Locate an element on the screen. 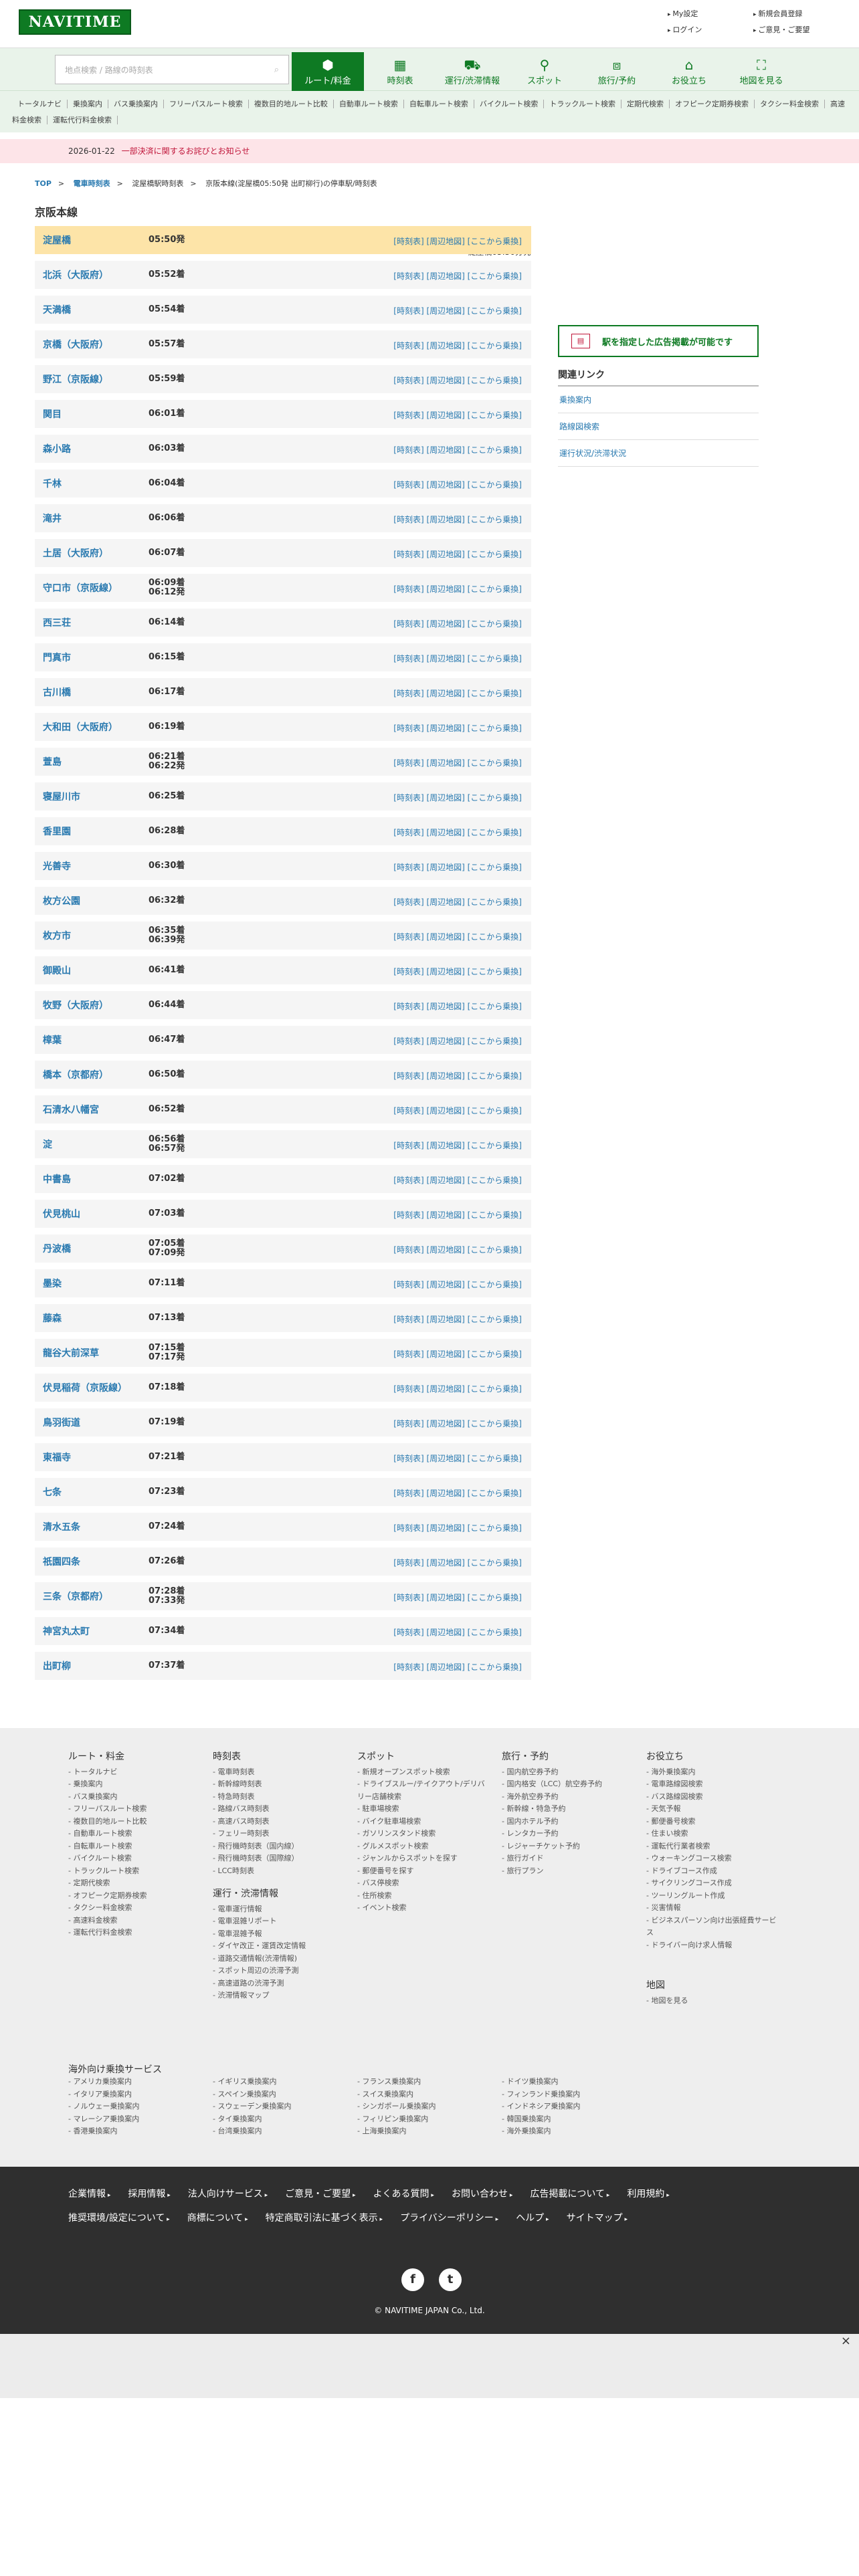 The height and width of the screenshot is (2576, 859). footer-link: 電車運行情報 is located at coordinates (280, 1909).